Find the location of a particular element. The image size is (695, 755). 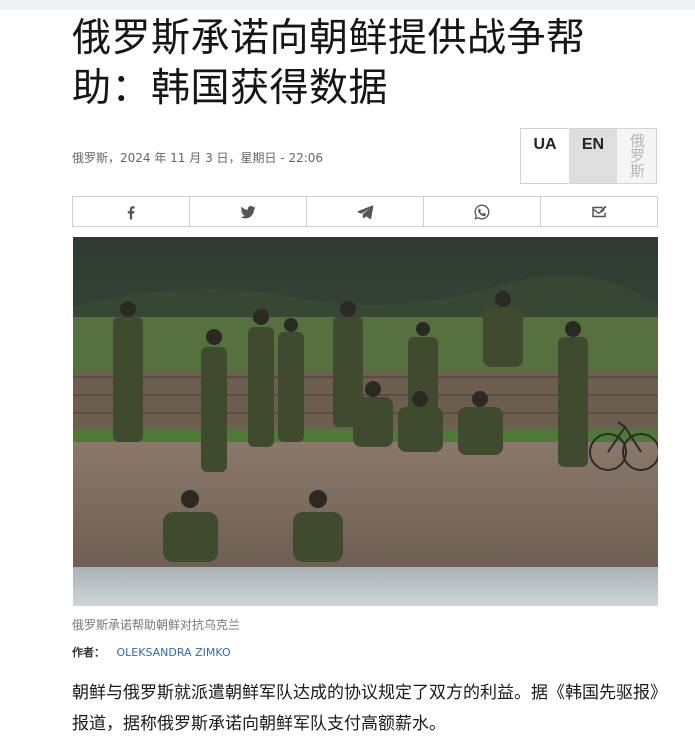

share-whatsapp-button is located at coordinates (482, 211).